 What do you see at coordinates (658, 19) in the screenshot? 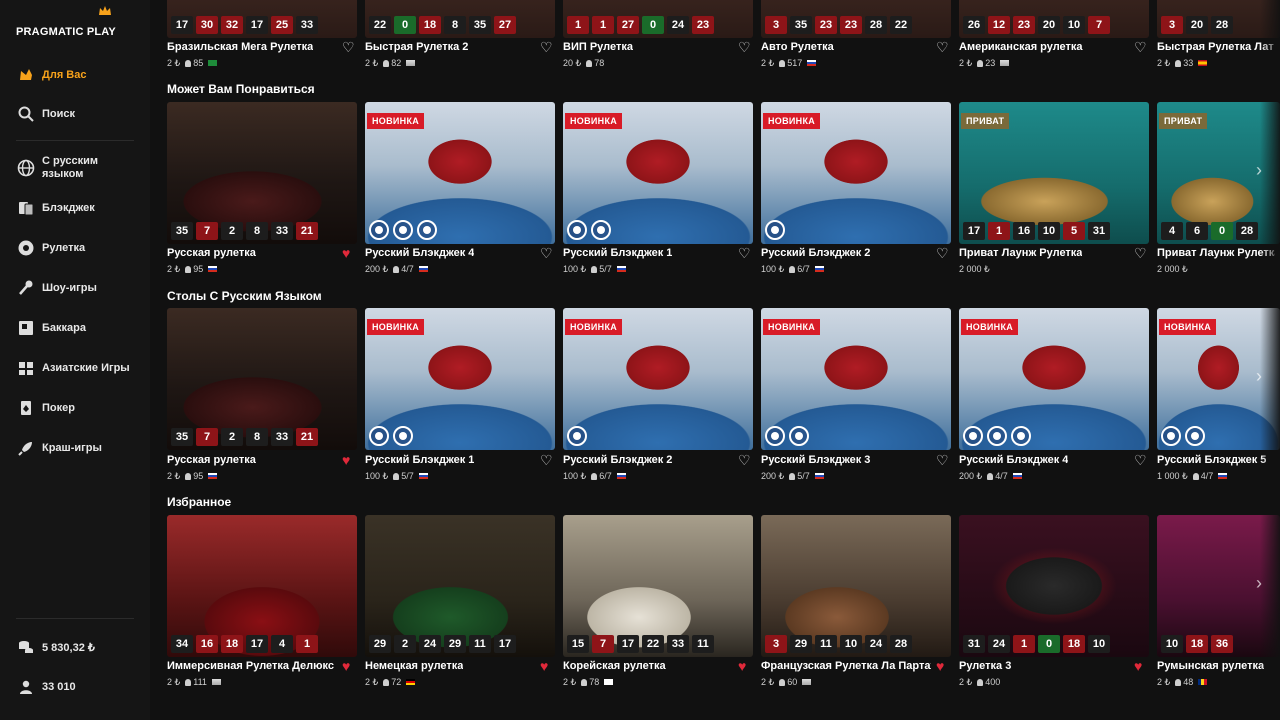
I see `game-thumbnail: 1 1 27 0 24 23` at bounding box center [658, 19].